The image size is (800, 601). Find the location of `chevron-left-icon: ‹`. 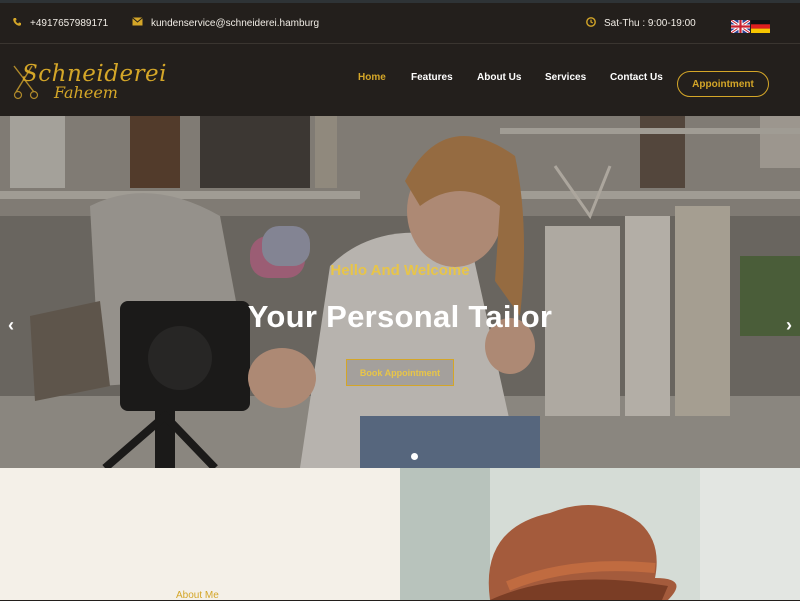

chevron-left-icon: ‹ is located at coordinates (11, 325).